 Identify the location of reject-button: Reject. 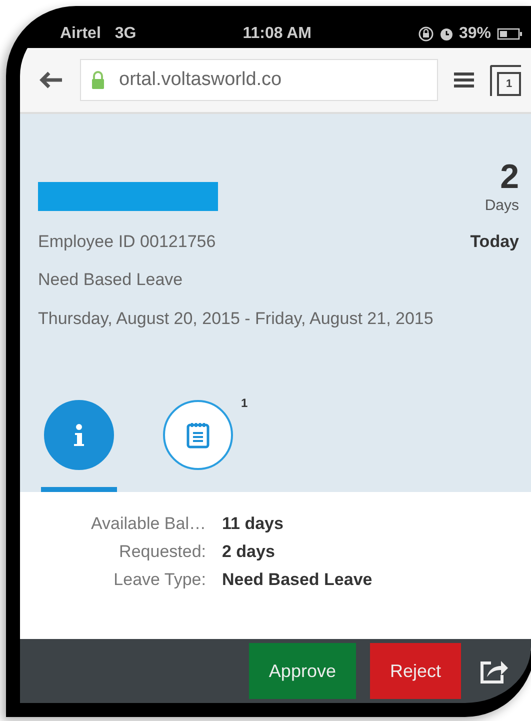
(415, 671).